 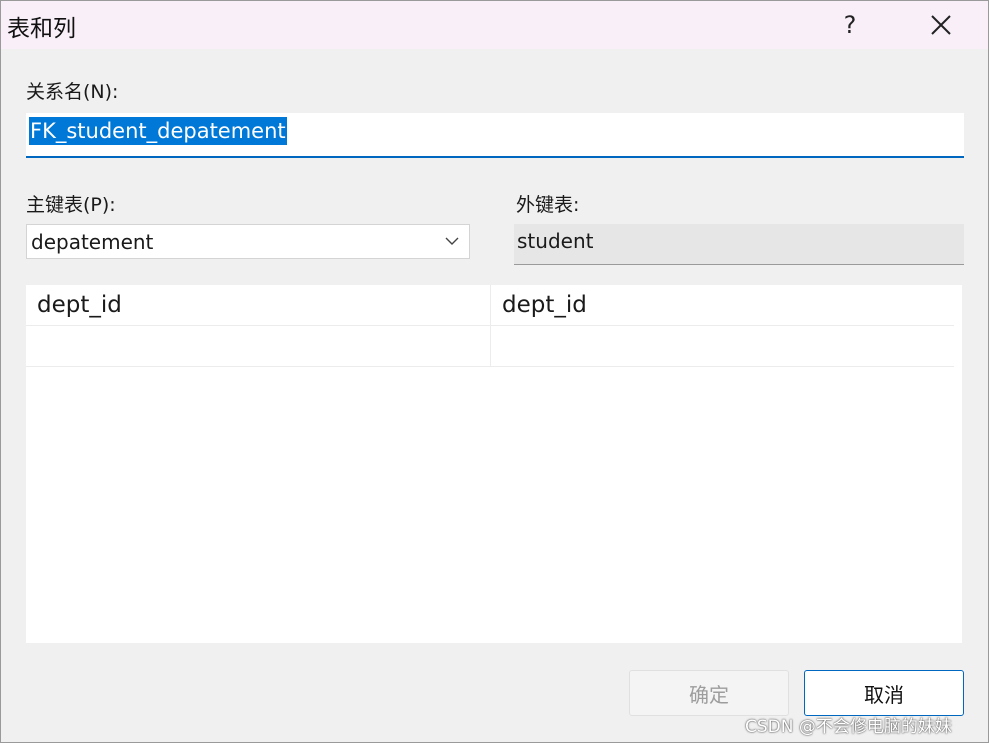 I want to click on relationship-name-label: 关系名(N):, so click(x=72, y=92).